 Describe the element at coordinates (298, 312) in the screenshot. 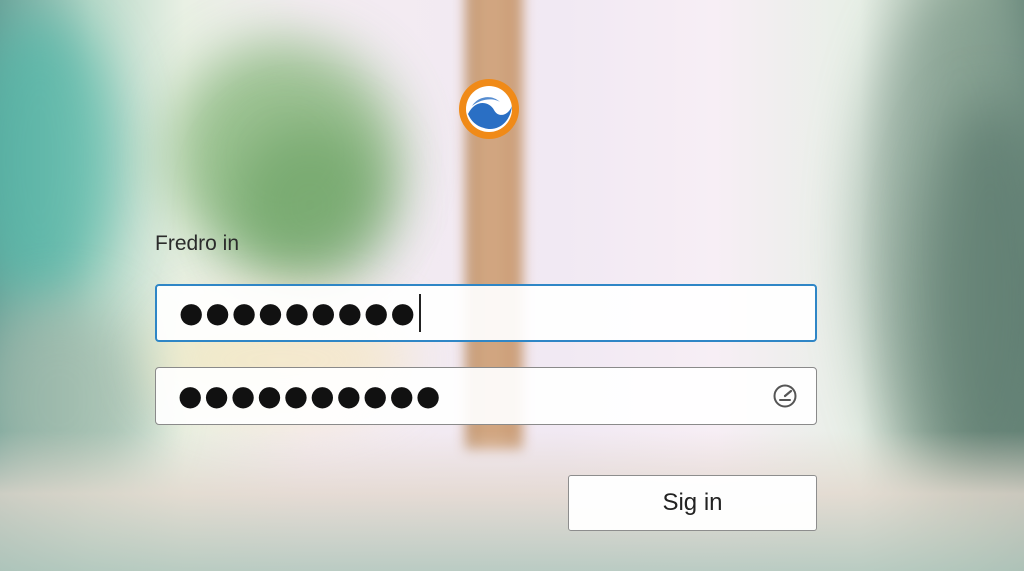

I see `username-masked-value: ●●●●●●●●●` at that location.